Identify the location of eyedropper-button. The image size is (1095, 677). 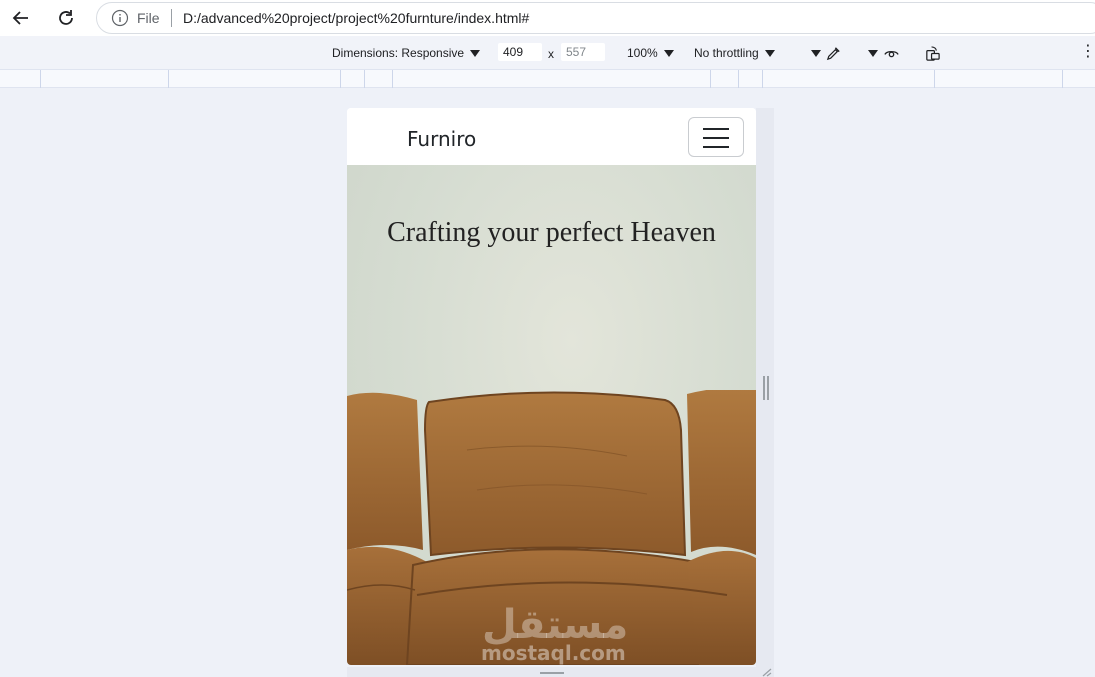
(833, 53).